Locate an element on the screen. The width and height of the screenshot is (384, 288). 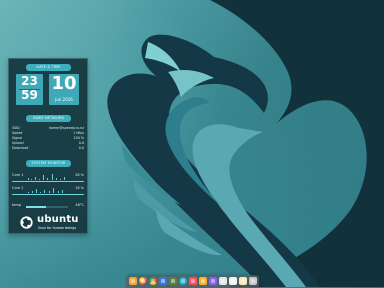
files-icon is located at coordinates (233, 281).